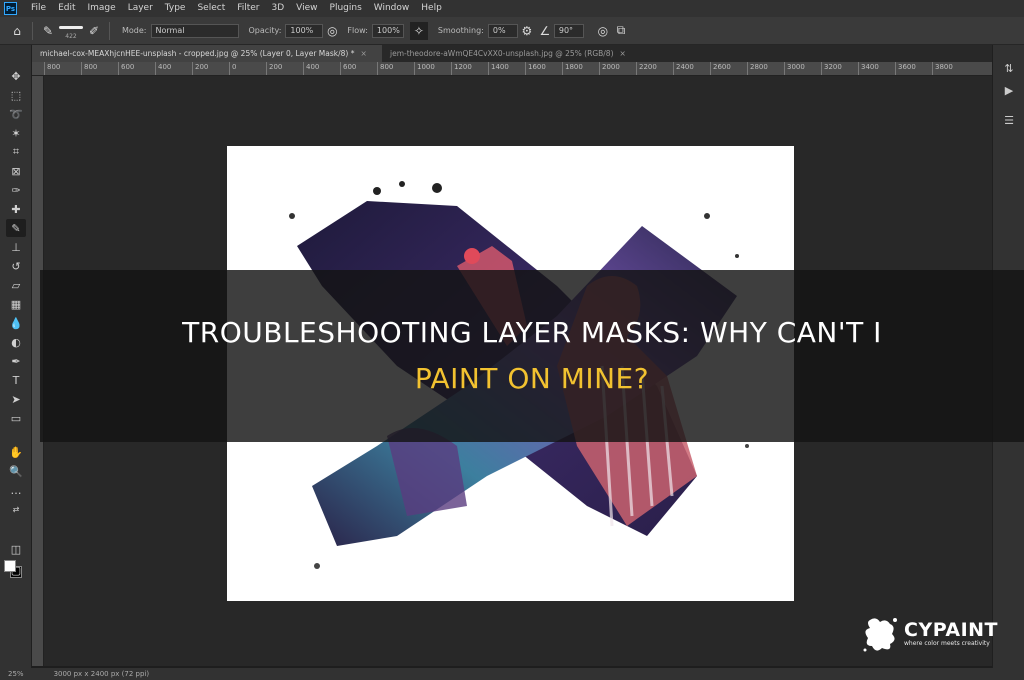  I want to click on zoom-level: 25%, so click(16, 674).